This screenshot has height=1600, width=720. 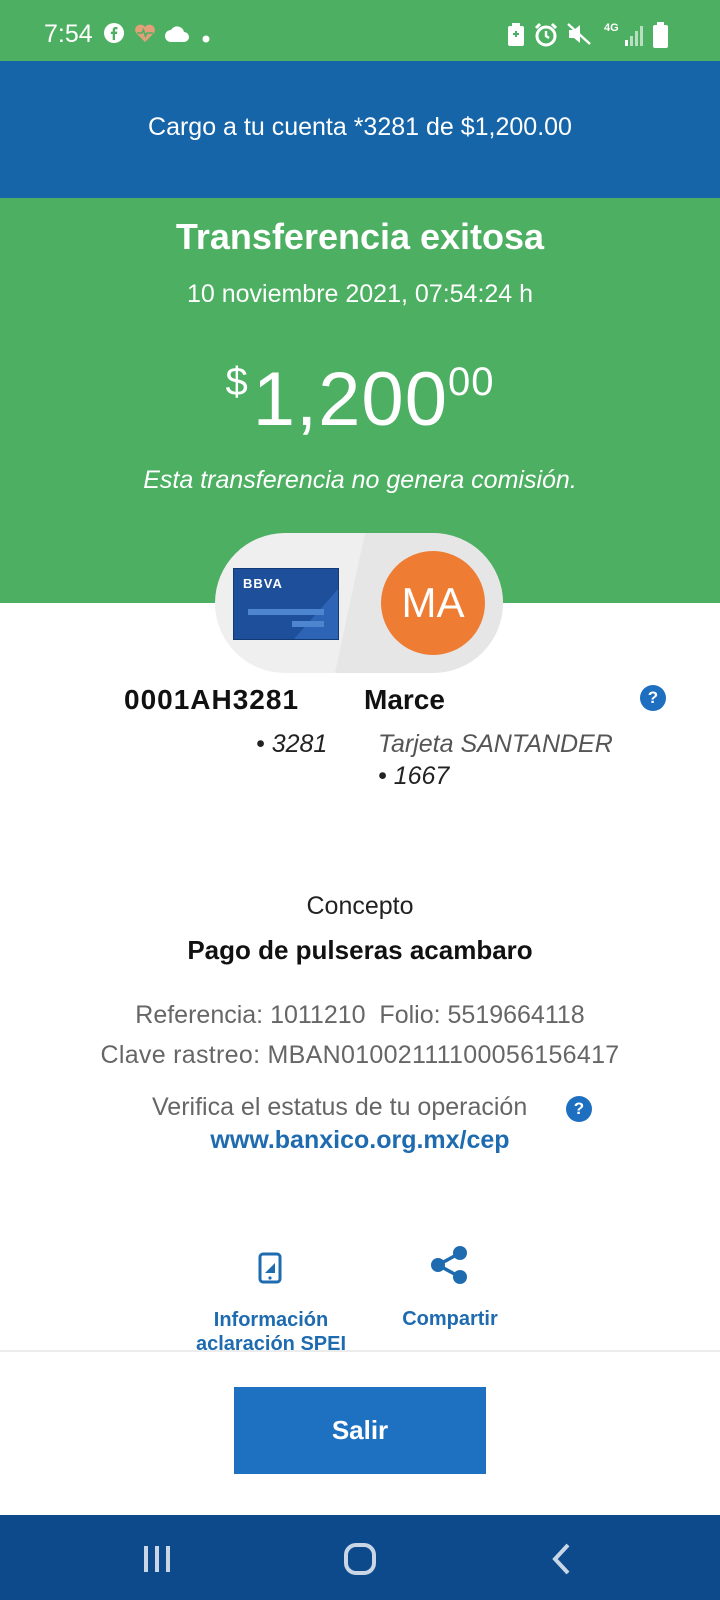 I want to click on home-icon, so click(x=360, y=1561).